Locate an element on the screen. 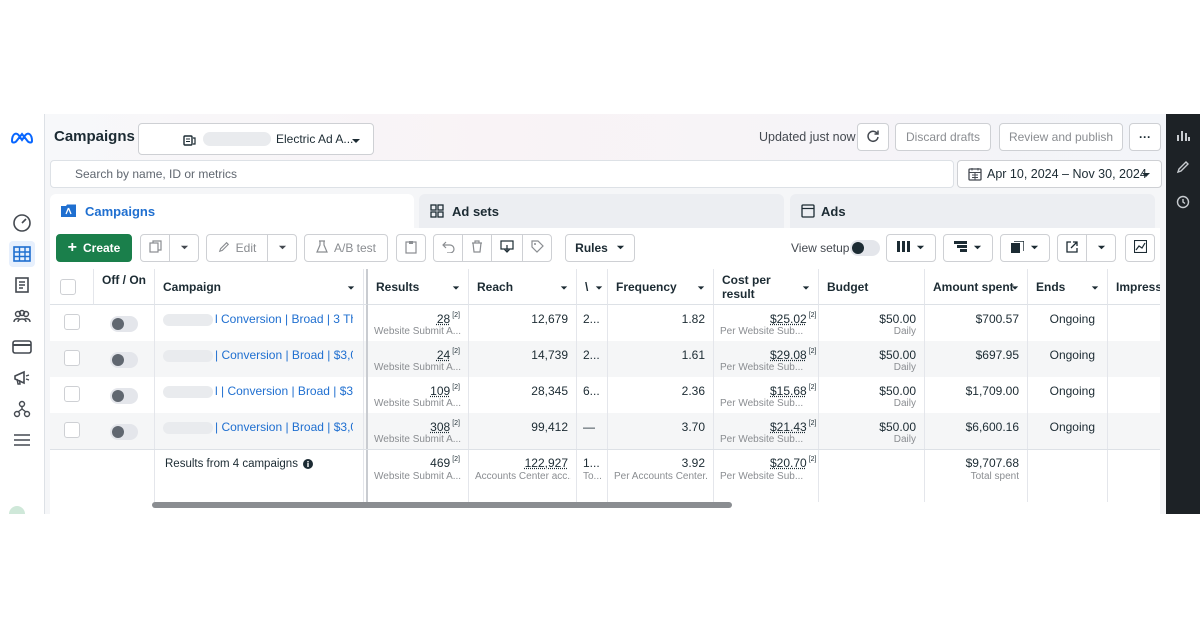 This screenshot has height=628, width=1200. cost-value: $21.43 is located at coordinates (788, 427).